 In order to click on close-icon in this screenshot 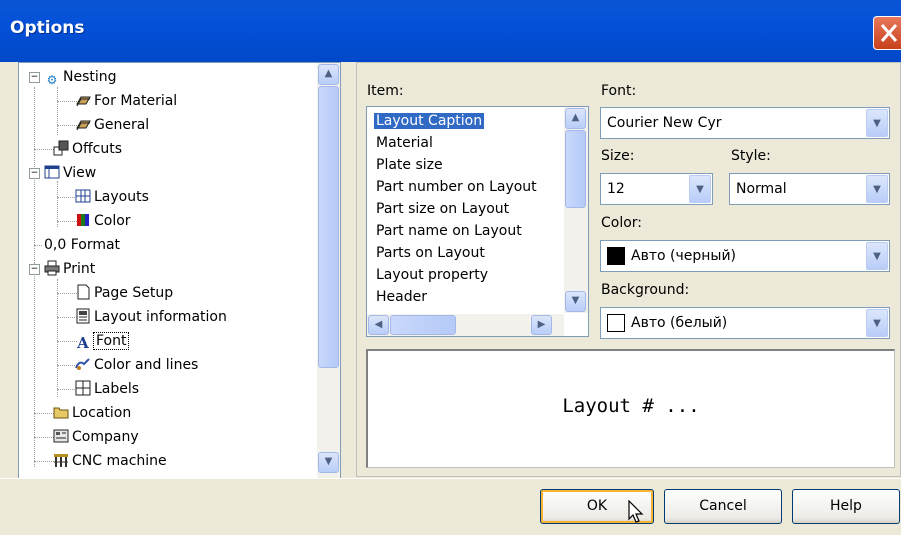, I will do `click(889, 33)`.